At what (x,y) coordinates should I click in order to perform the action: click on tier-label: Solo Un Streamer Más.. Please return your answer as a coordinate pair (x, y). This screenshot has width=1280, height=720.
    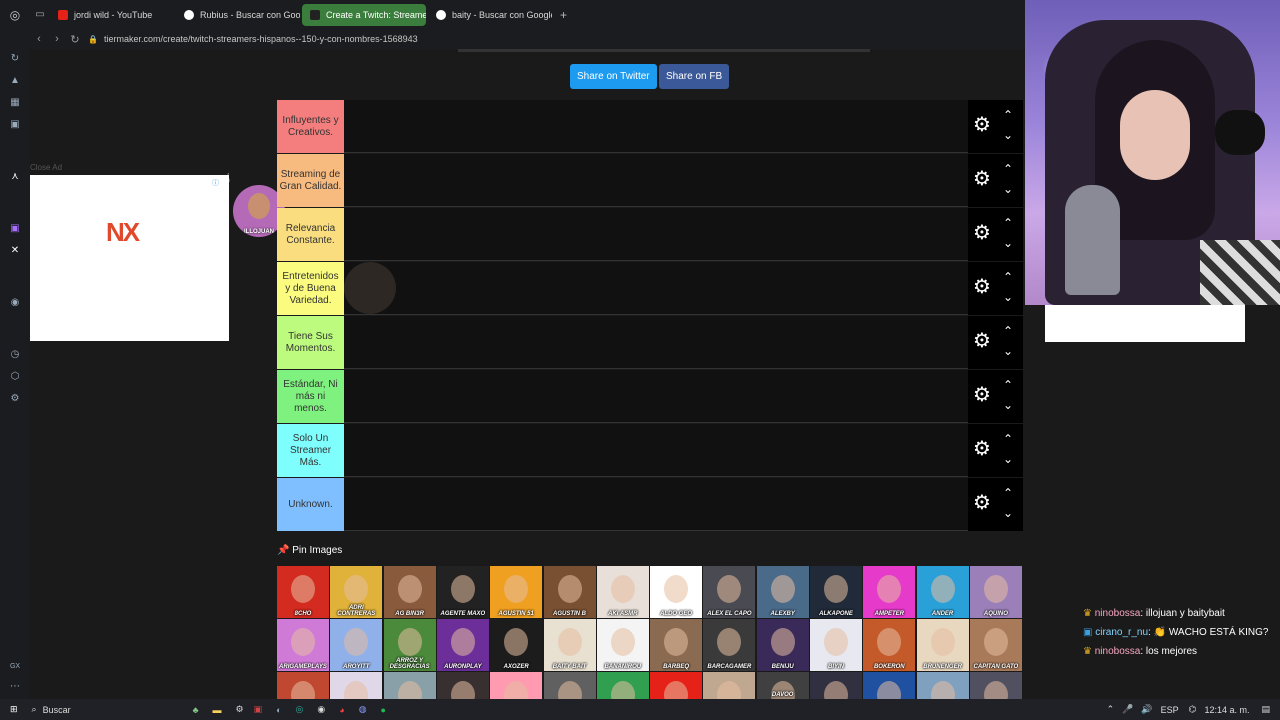
    Looking at the image, I should click on (310, 450).